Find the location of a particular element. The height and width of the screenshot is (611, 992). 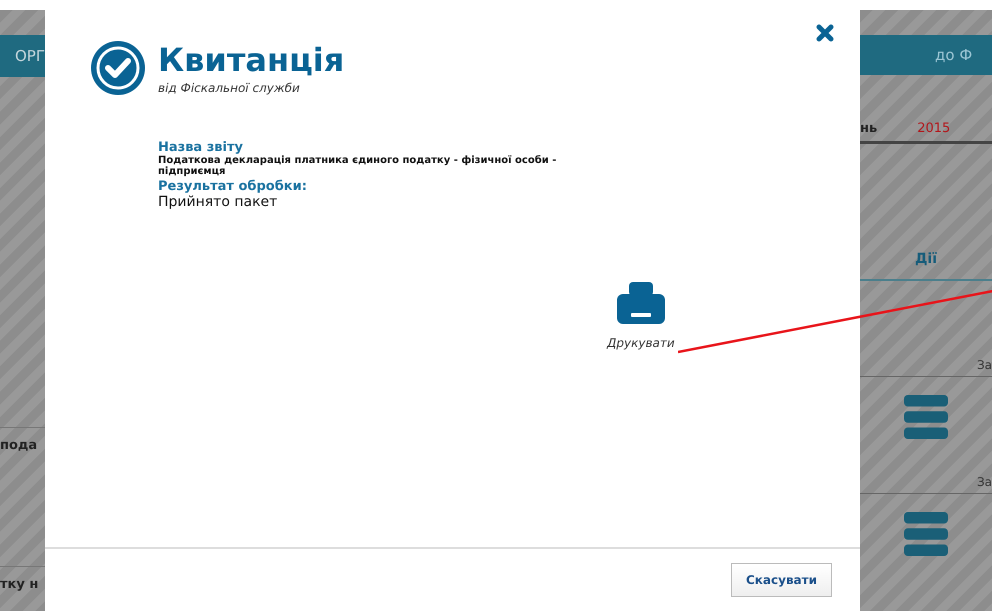

row-text: тку н is located at coordinates (19, 584).